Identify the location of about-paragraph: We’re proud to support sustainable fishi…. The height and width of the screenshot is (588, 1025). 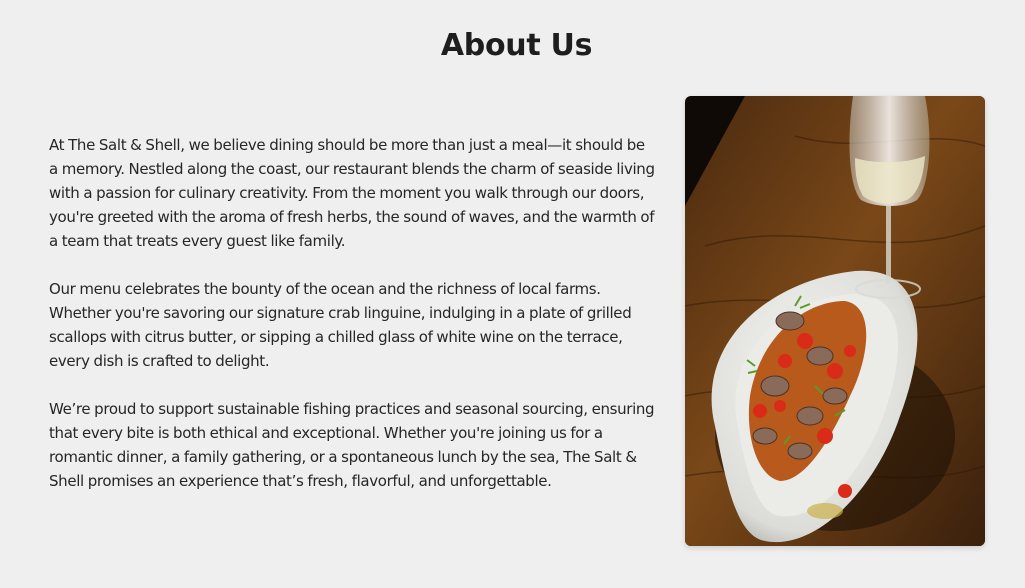
(352, 445).